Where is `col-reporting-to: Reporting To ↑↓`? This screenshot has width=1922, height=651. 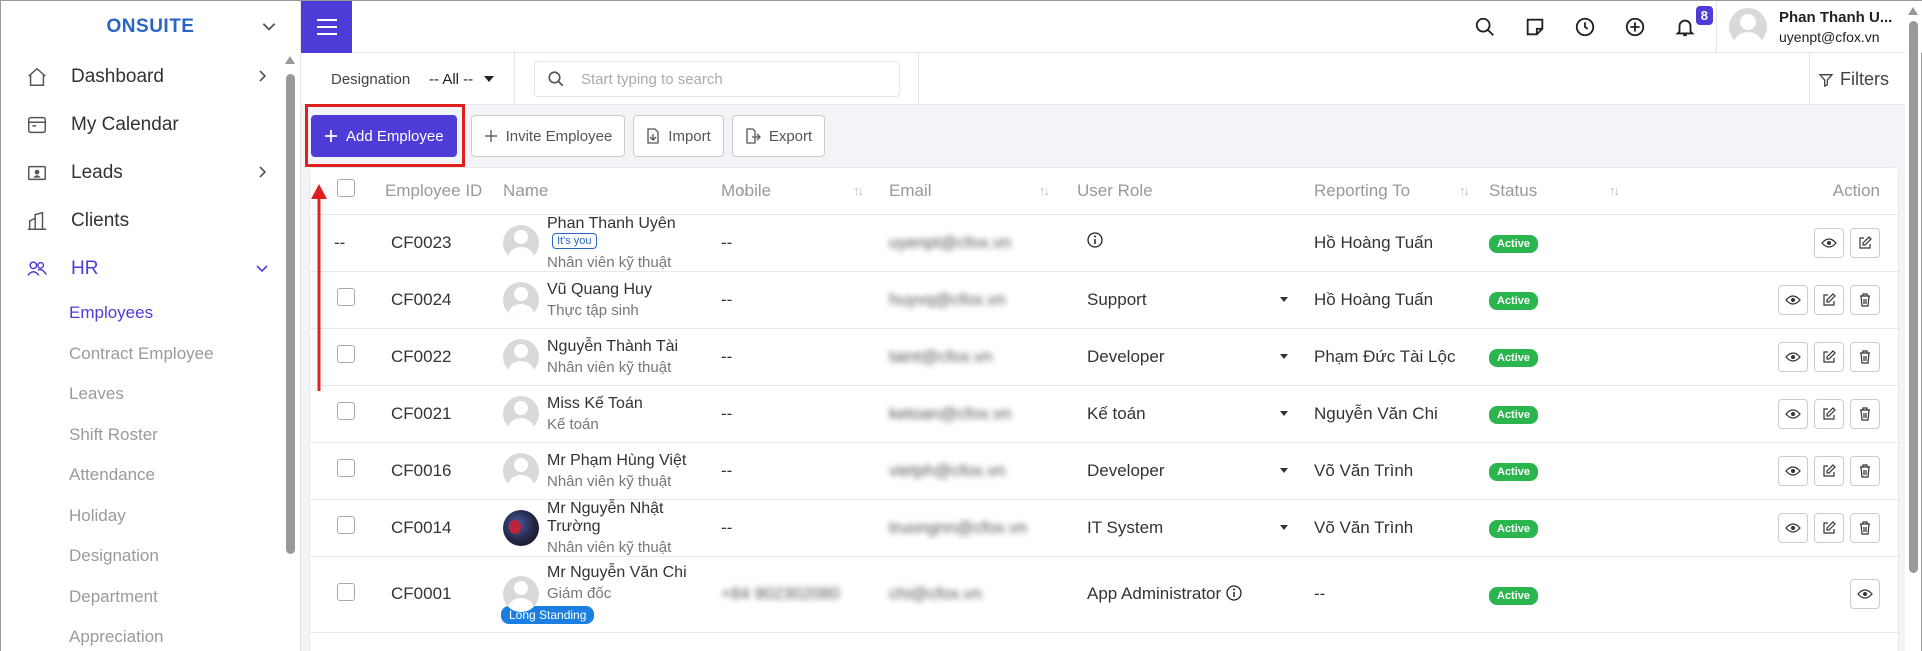
col-reporting-to: Reporting To ↑↓ is located at coordinates (1401, 191).